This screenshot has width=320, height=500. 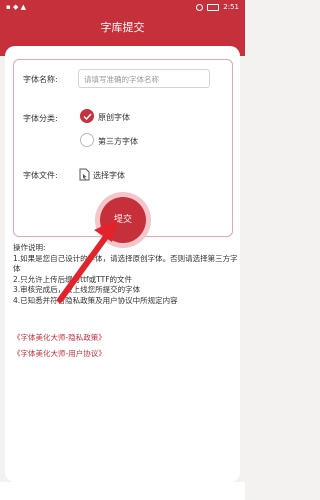 I want to click on status-icons-left: ▪ ◆ ▲, so click(x=16, y=7).